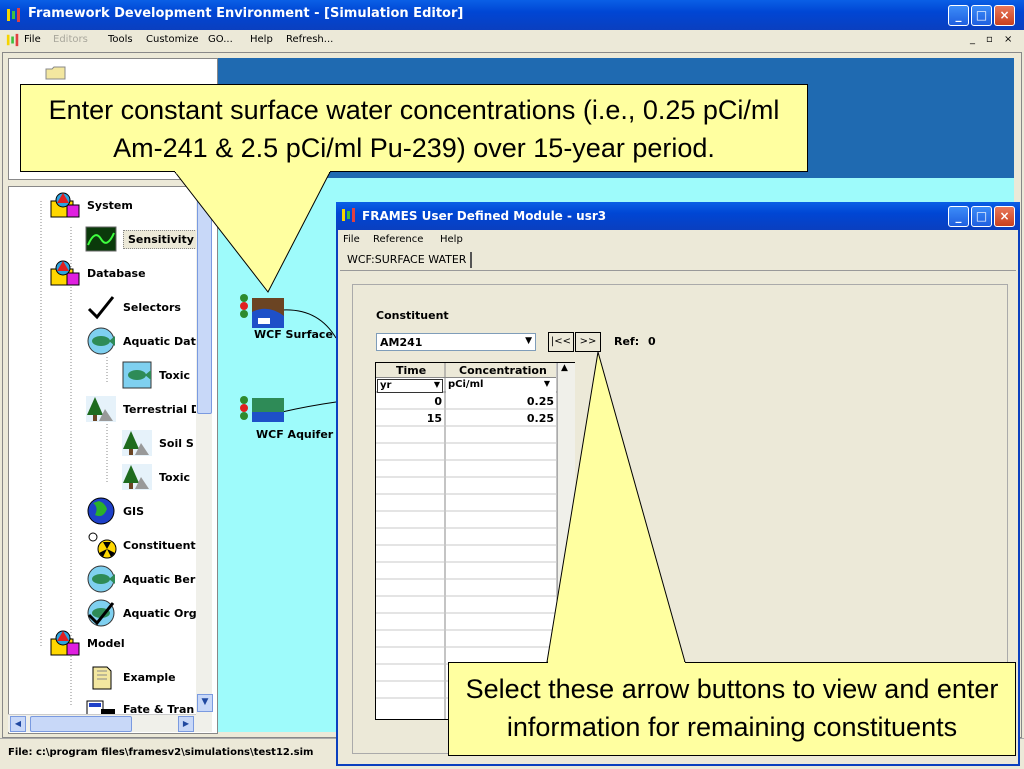  What do you see at coordinates (412, 315) in the screenshot?
I see `constituent-label: Constituent` at bounding box center [412, 315].